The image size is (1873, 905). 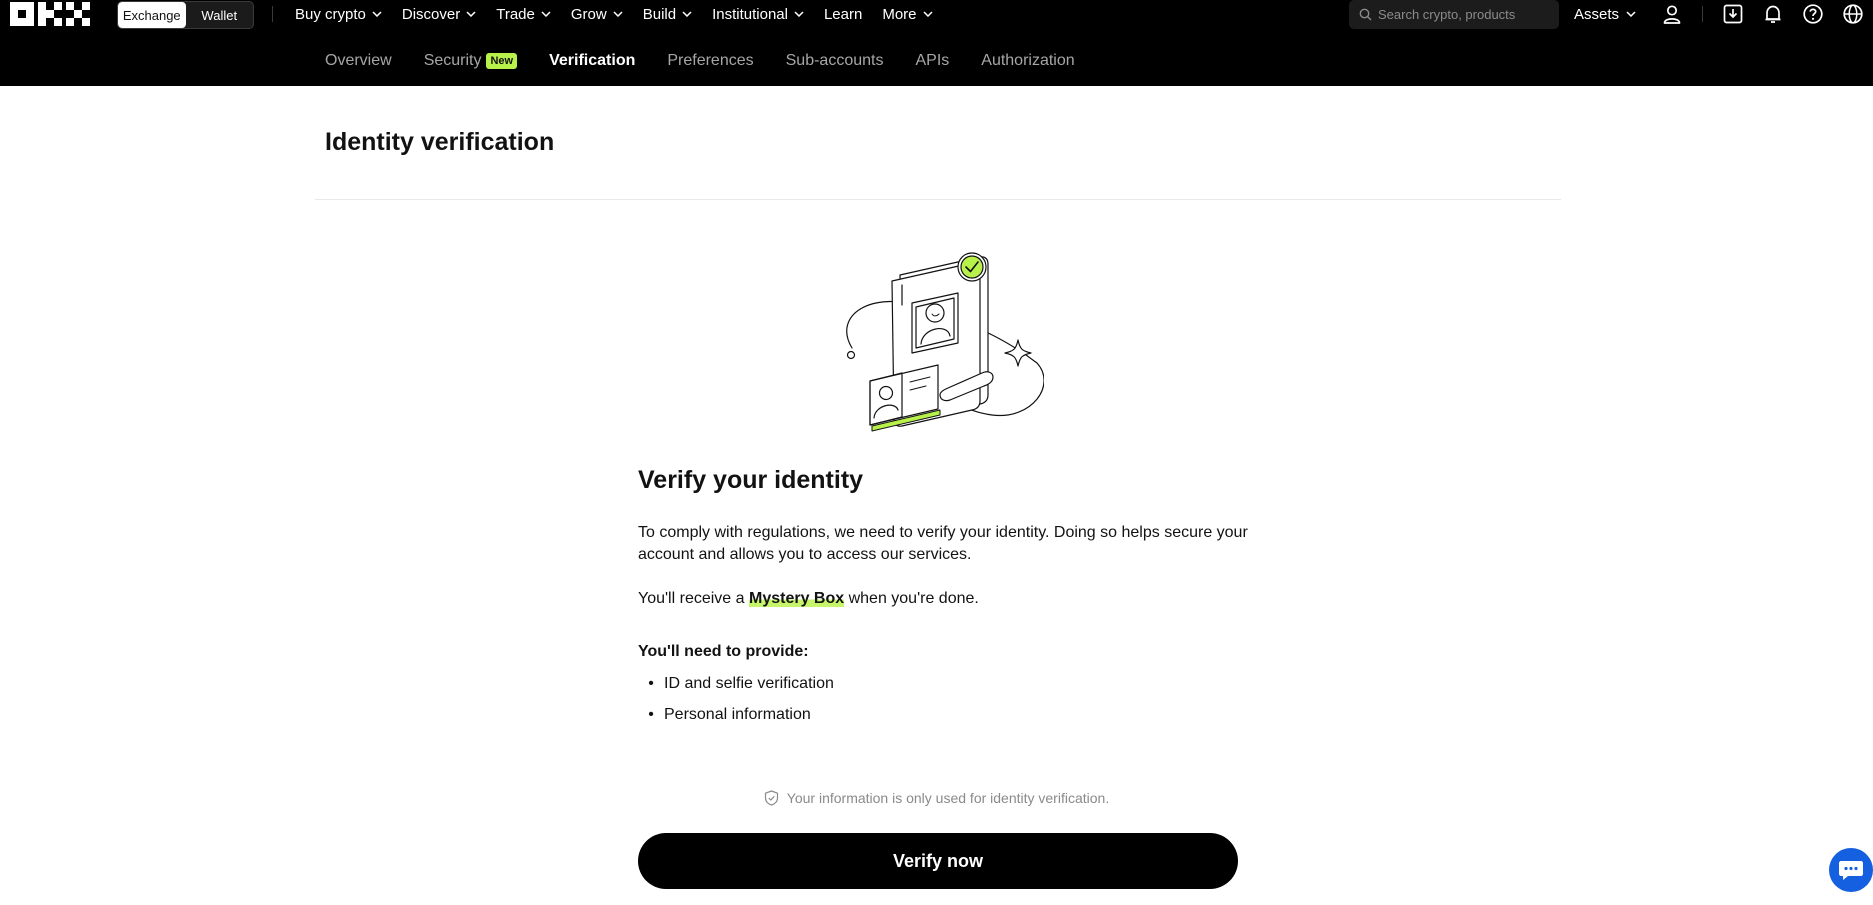 I want to click on tab-overview: Overview, so click(x=358, y=61).